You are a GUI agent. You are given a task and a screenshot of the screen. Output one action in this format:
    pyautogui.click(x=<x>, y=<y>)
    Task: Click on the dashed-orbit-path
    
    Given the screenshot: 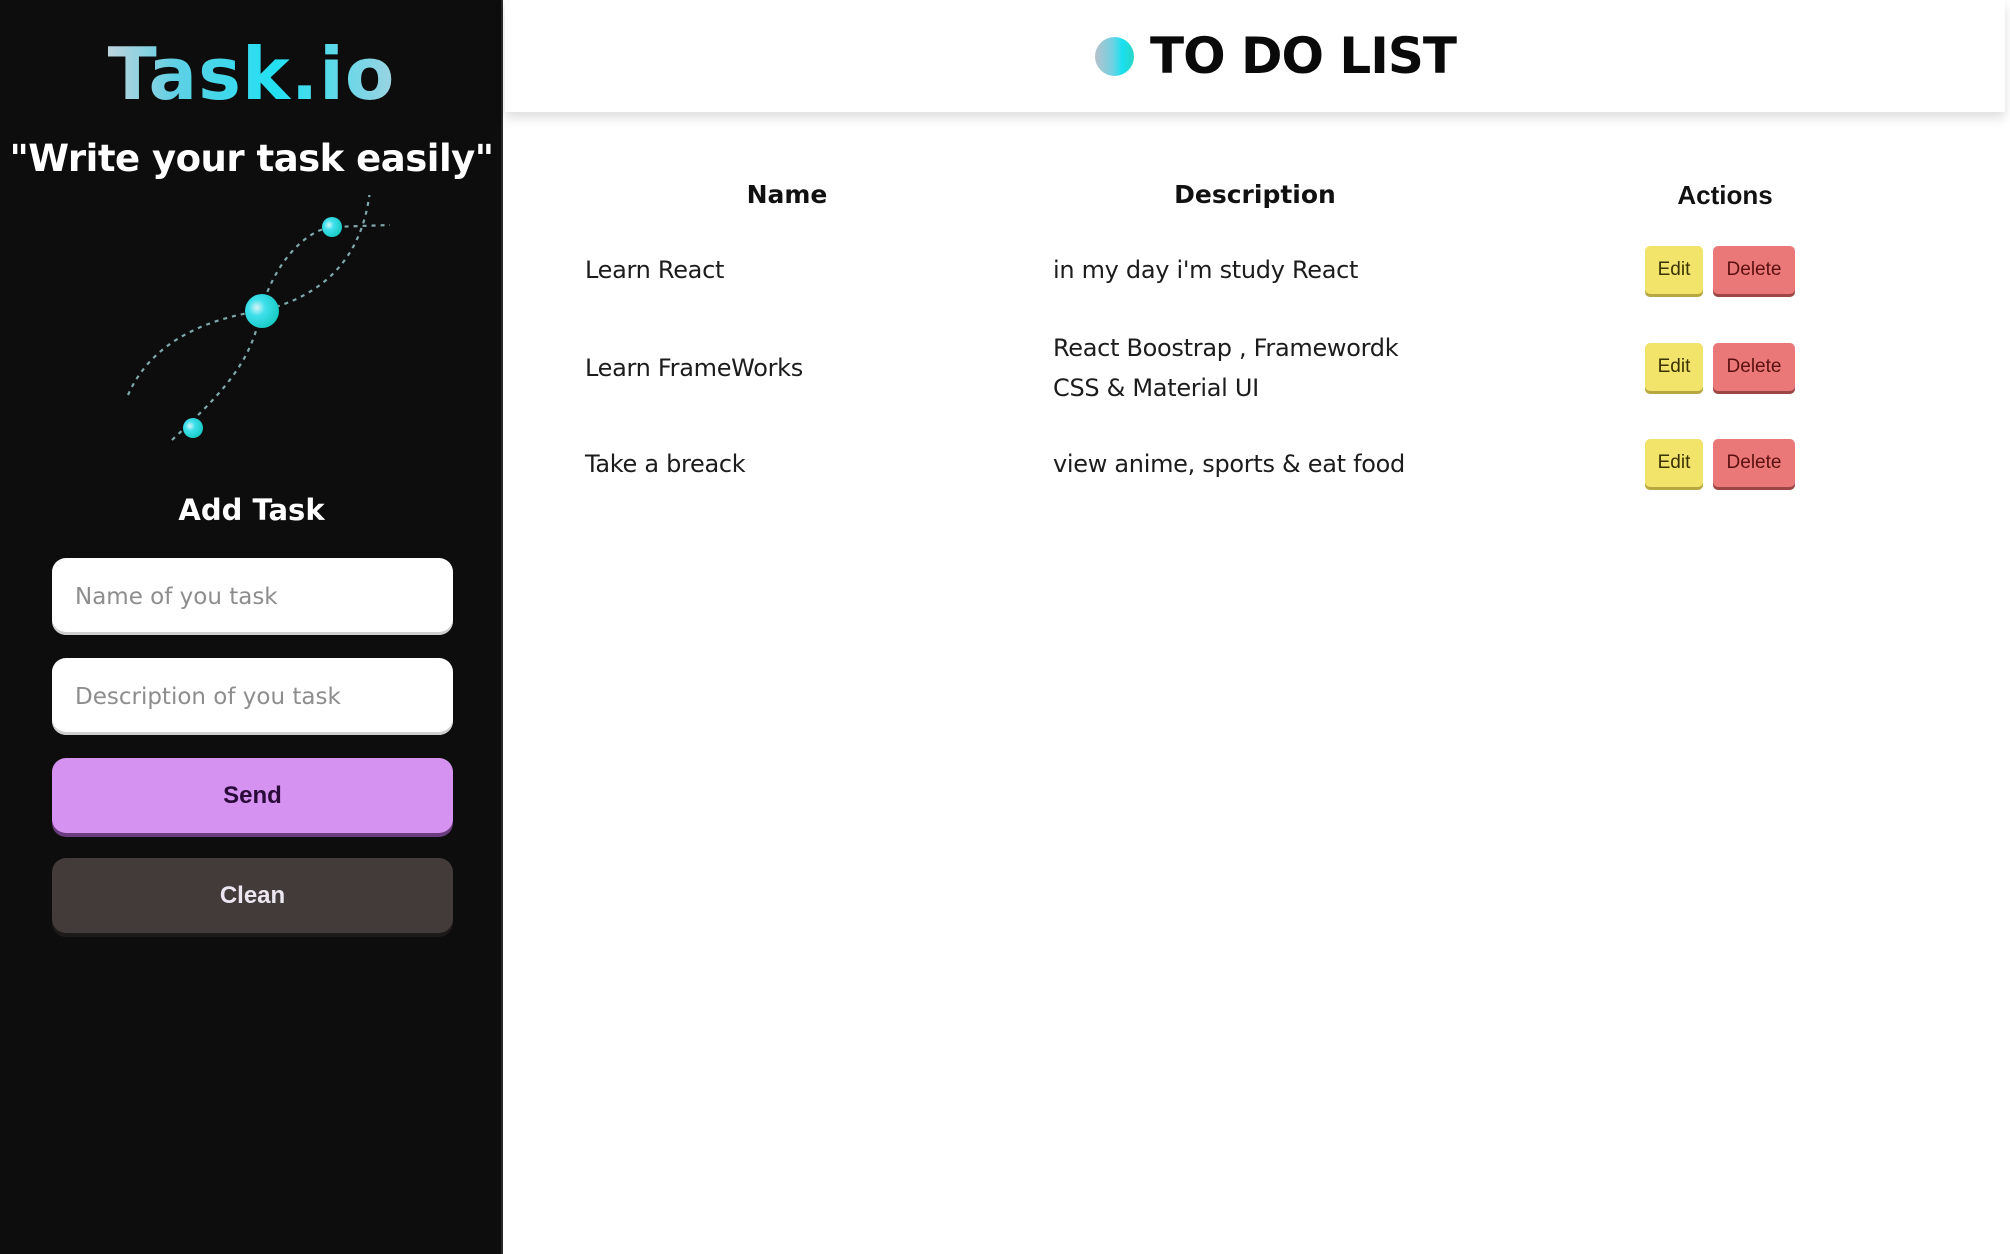 What is the action you would take?
    pyautogui.click(x=281, y=332)
    